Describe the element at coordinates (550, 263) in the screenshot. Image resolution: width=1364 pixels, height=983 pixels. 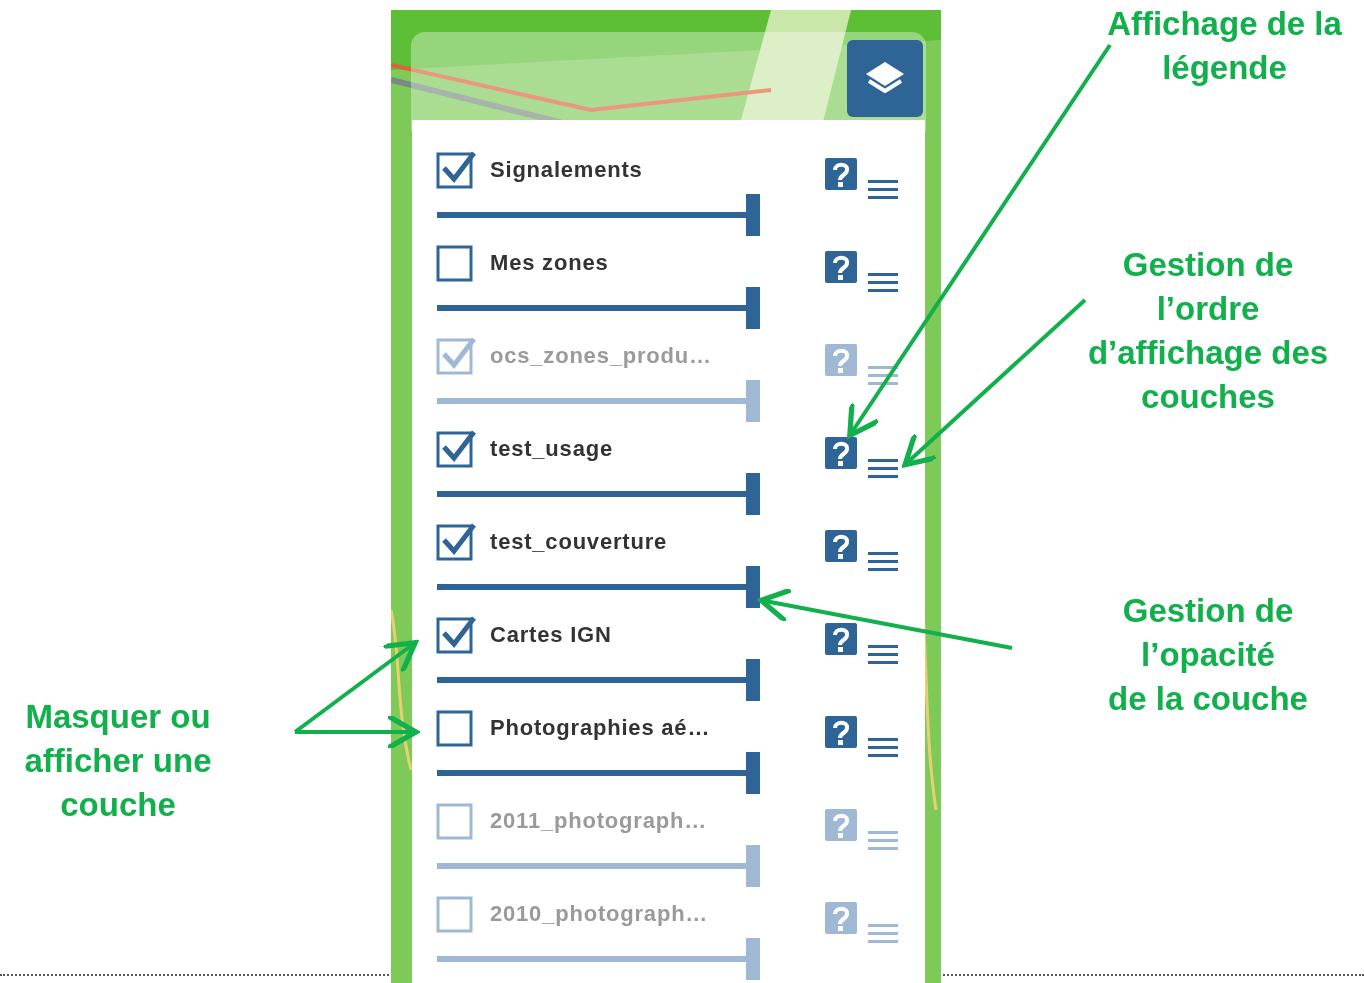
I see `layer-name: Mes zones` at that location.